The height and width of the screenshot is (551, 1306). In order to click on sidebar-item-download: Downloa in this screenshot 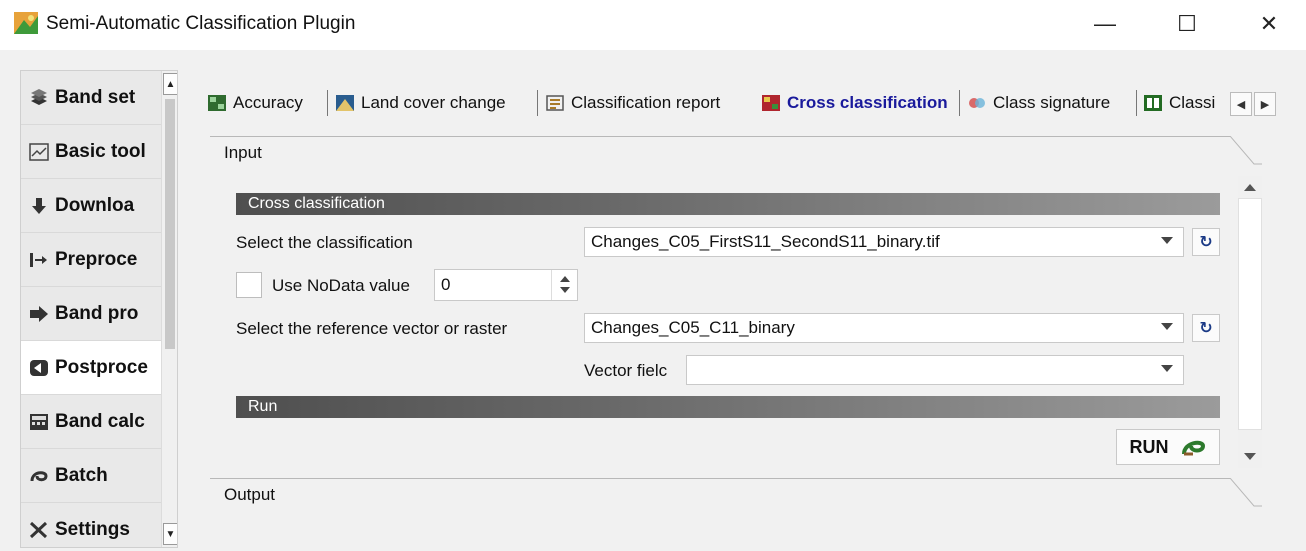, I will do `click(91, 206)`.